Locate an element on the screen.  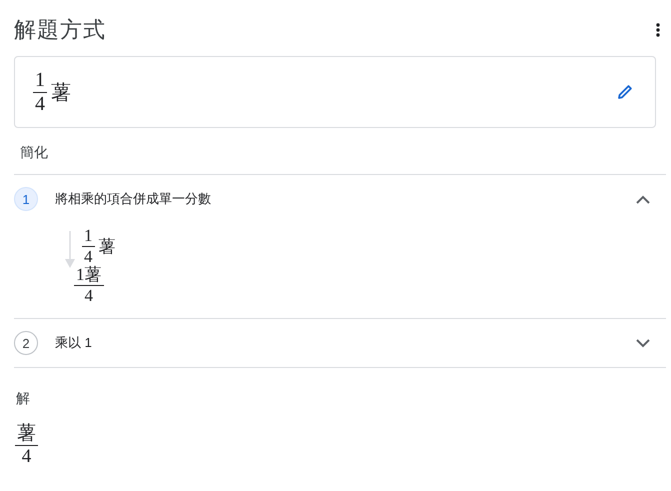
numerator: 1薯 is located at coordinates (89, 276).